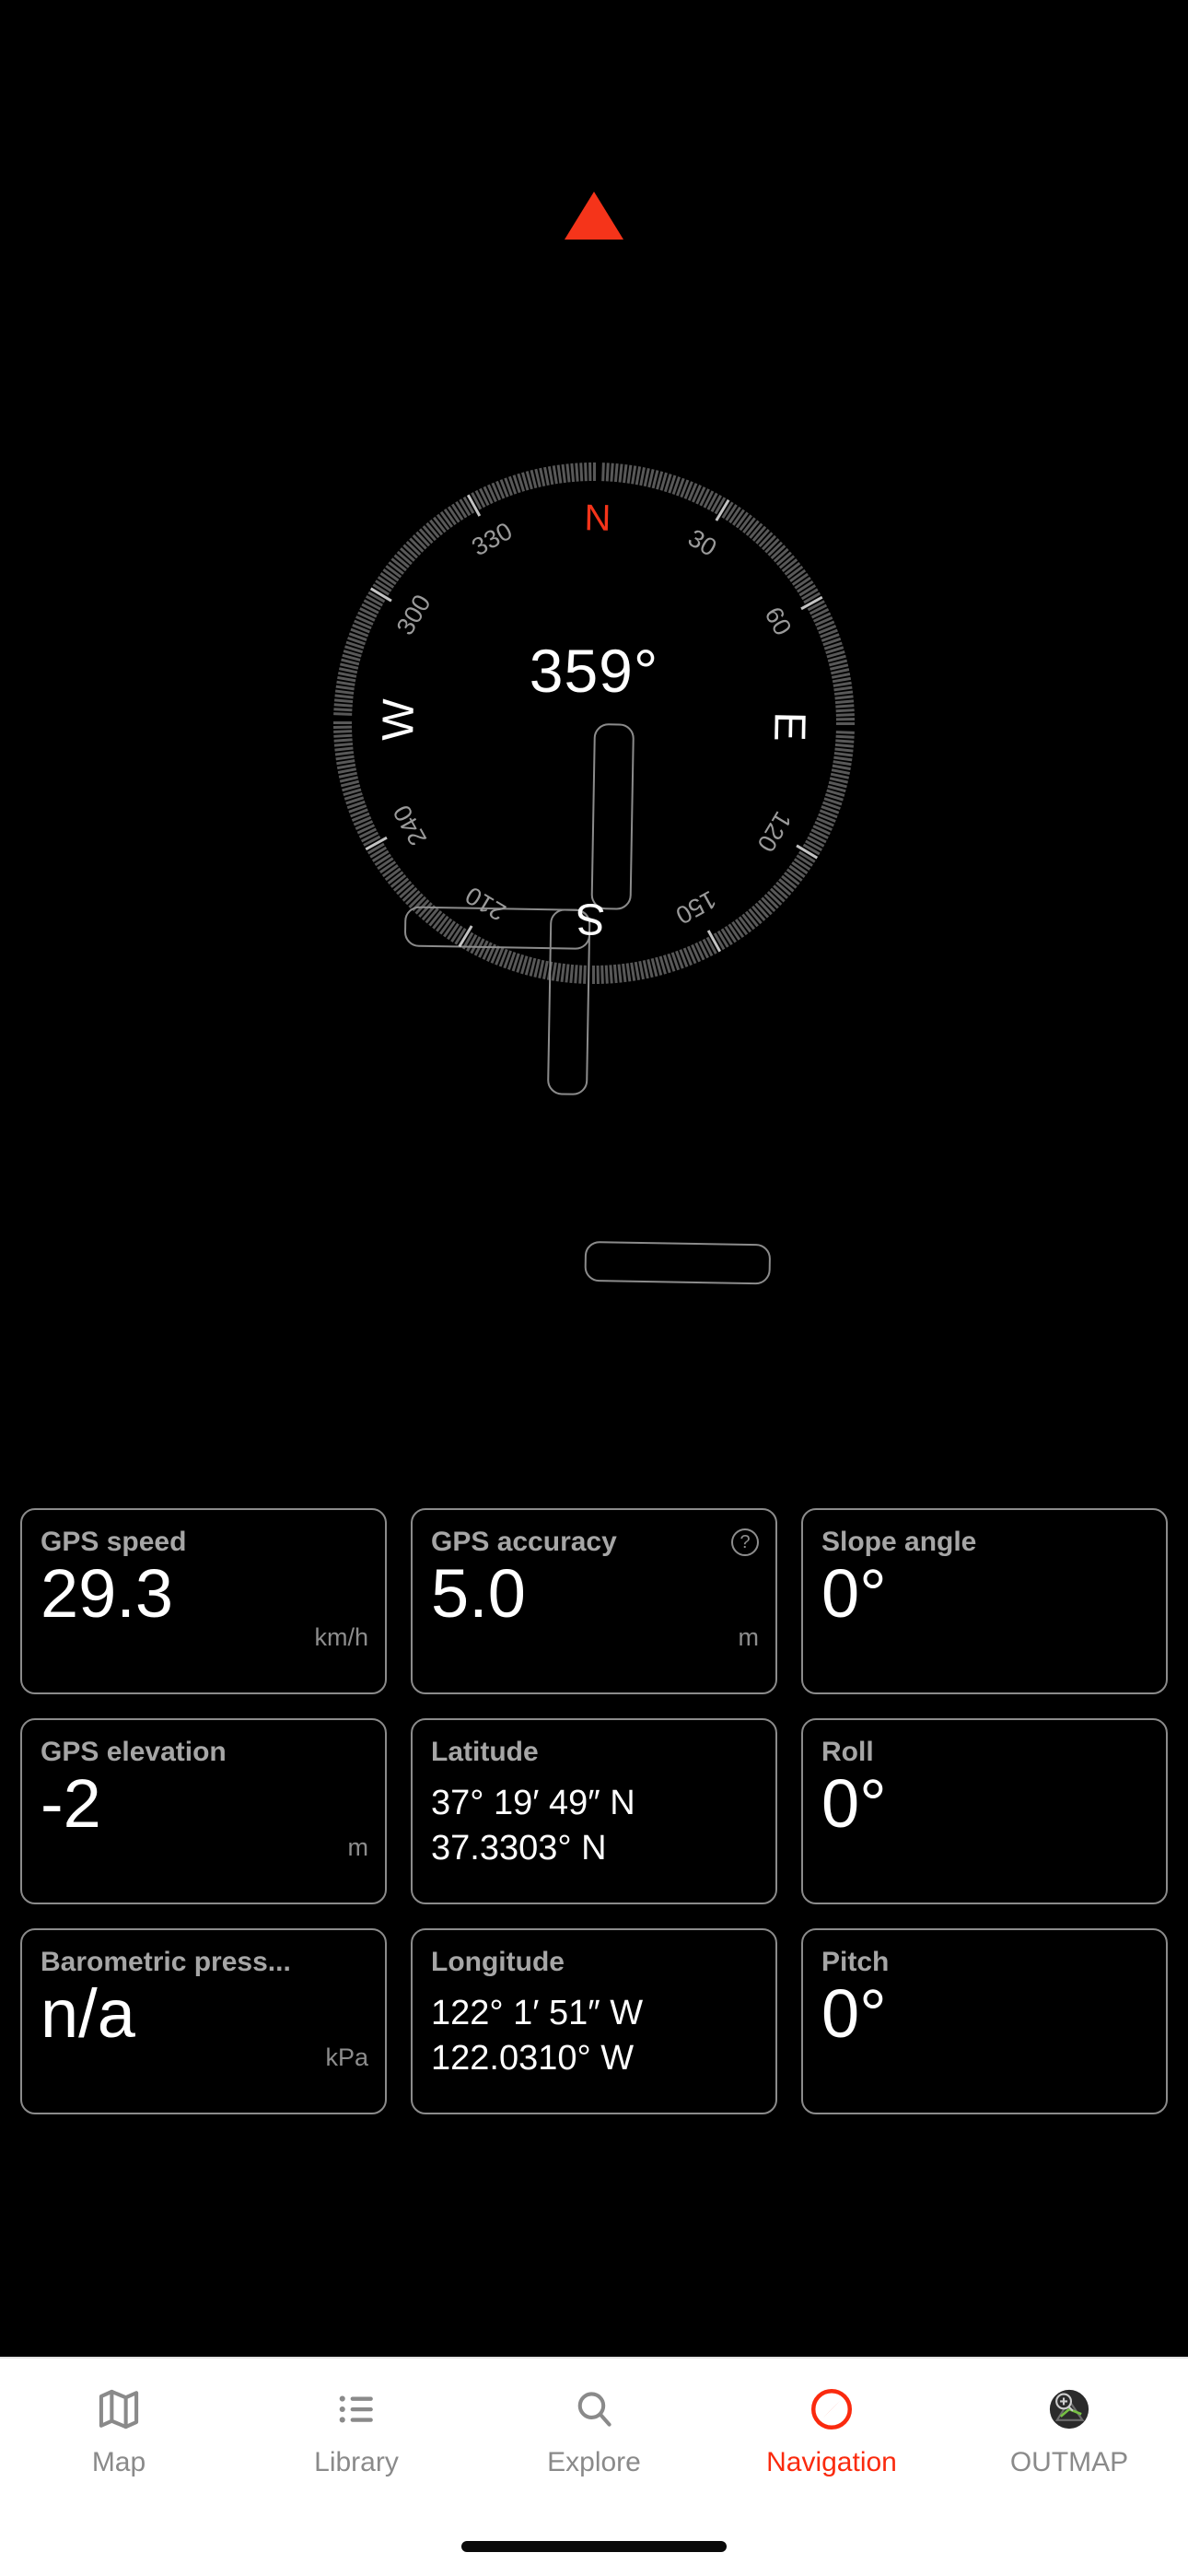  What do you see at coordinates (119, 2462) in the screenshot?
I see `tab-label: Map` at bounding box center [119, 2462].